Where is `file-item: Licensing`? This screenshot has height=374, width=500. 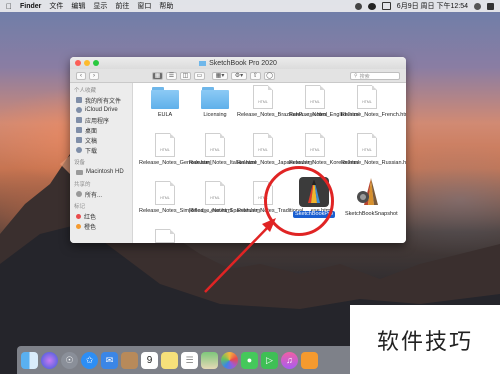
file-item: Licensing is located at coordinates (215, 103).